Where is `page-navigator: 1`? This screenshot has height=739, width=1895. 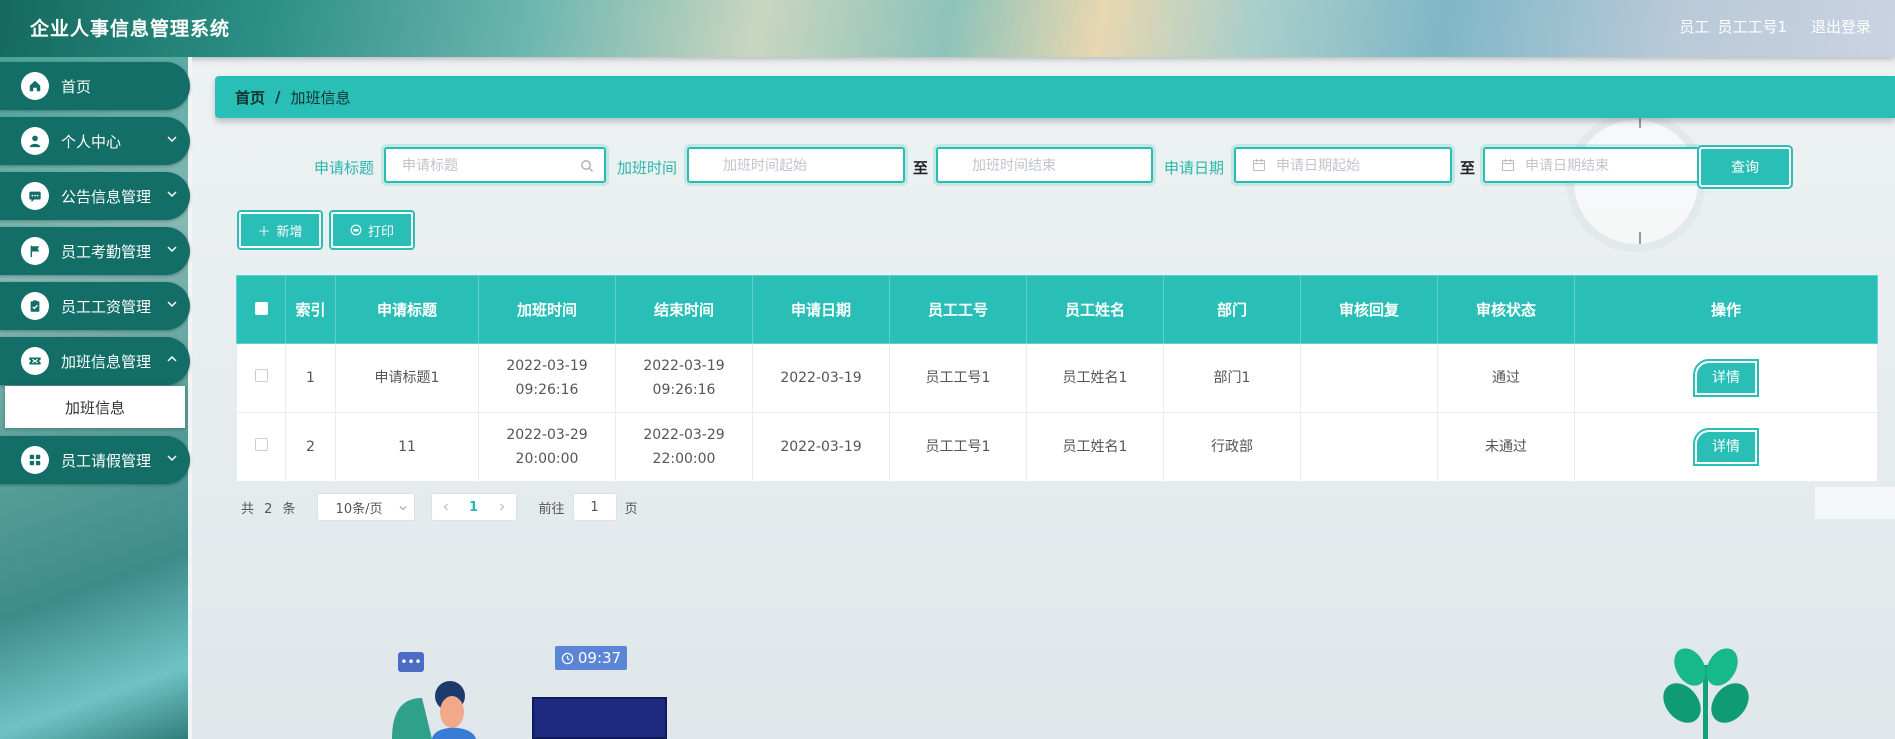
page-navigator: 1 is located at coordinates (473, 507).